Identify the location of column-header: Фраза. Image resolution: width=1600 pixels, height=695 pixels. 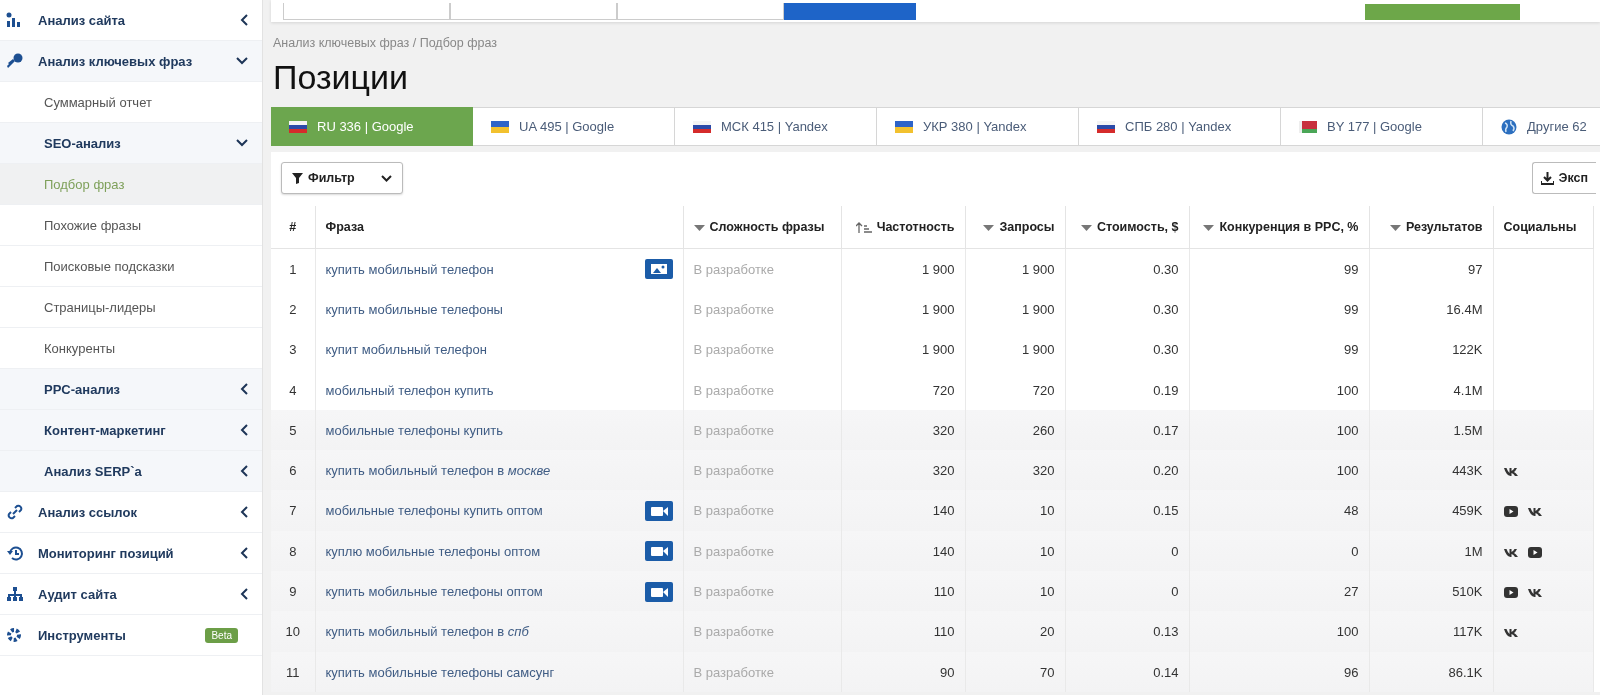
(499, 227).